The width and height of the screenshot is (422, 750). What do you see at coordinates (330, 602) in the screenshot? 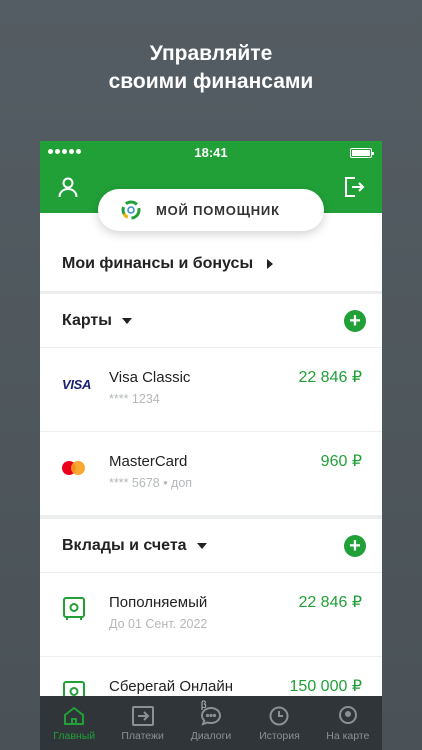
I see `deposit-balance: 22 846 ₽` at bounding box center [330, 602].